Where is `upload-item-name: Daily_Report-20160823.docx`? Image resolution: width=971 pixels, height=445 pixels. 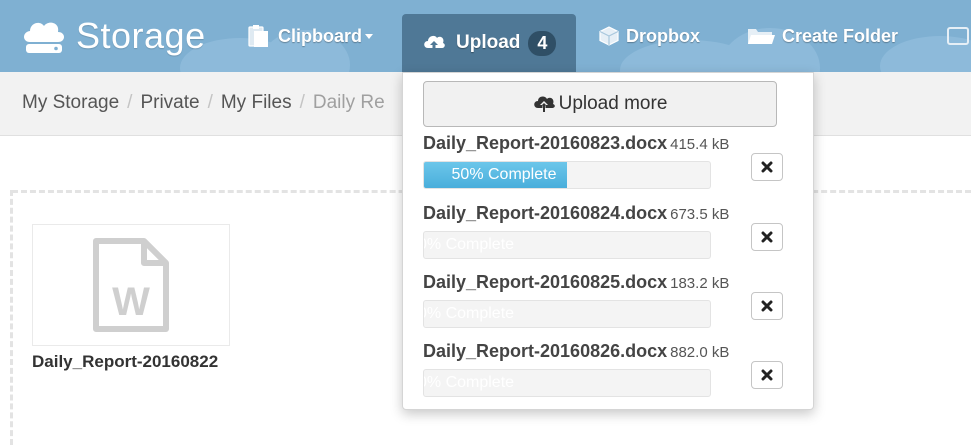 upload-item-name: Daily_Report-20160823.docx is located at coordinates (545, 143).